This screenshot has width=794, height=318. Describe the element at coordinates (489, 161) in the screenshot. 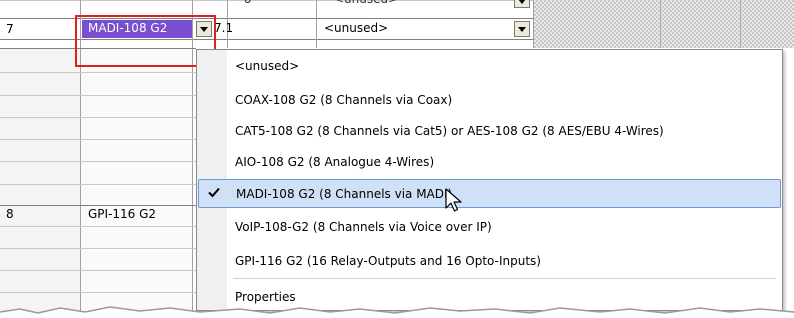

I see `menu-item-aio-108: AIO-108 G2 (8 Analogue 4-Wires)` at that location.